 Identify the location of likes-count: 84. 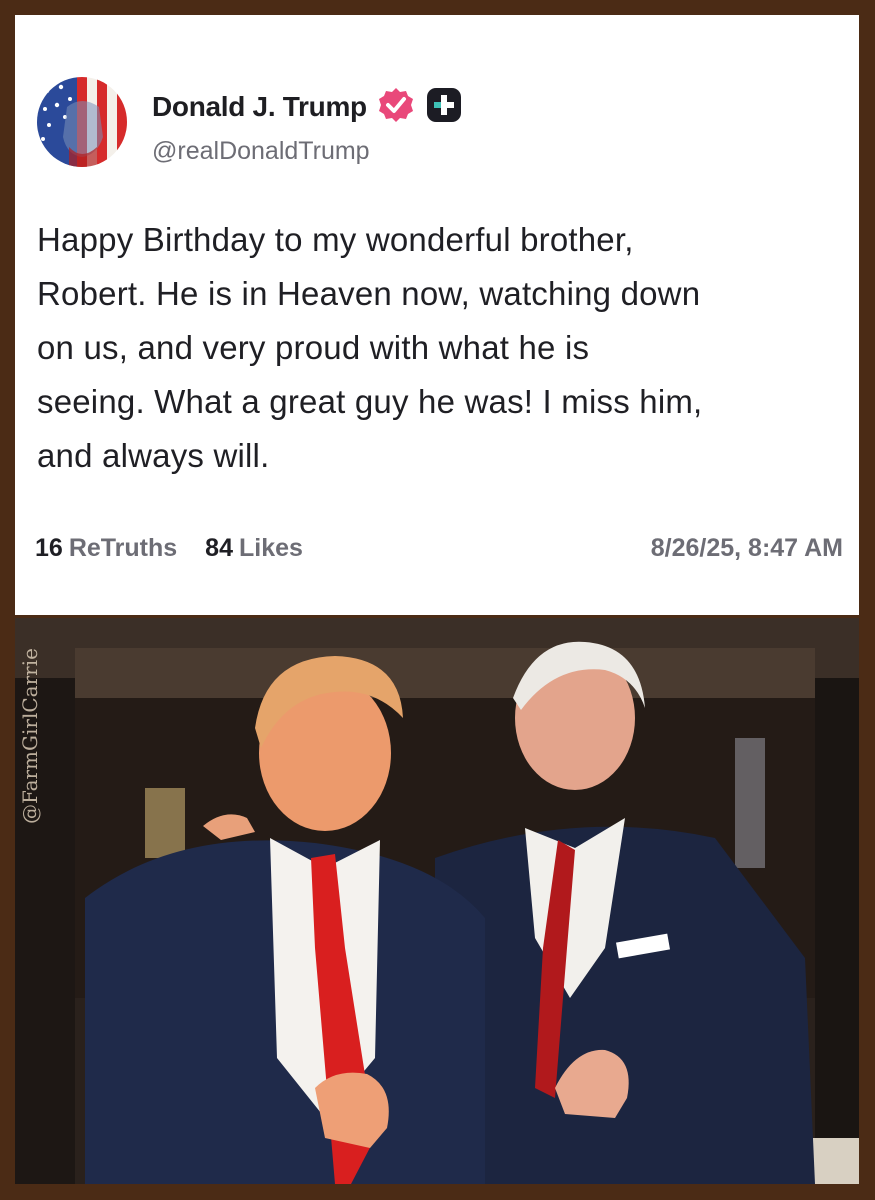
(219, 547).